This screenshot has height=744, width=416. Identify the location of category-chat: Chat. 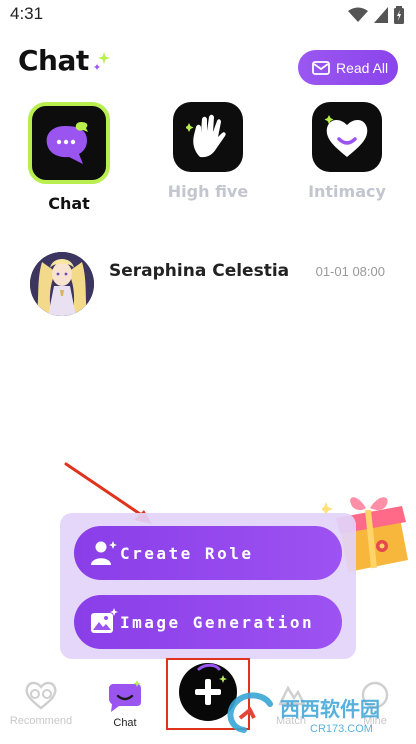
(69, 157).